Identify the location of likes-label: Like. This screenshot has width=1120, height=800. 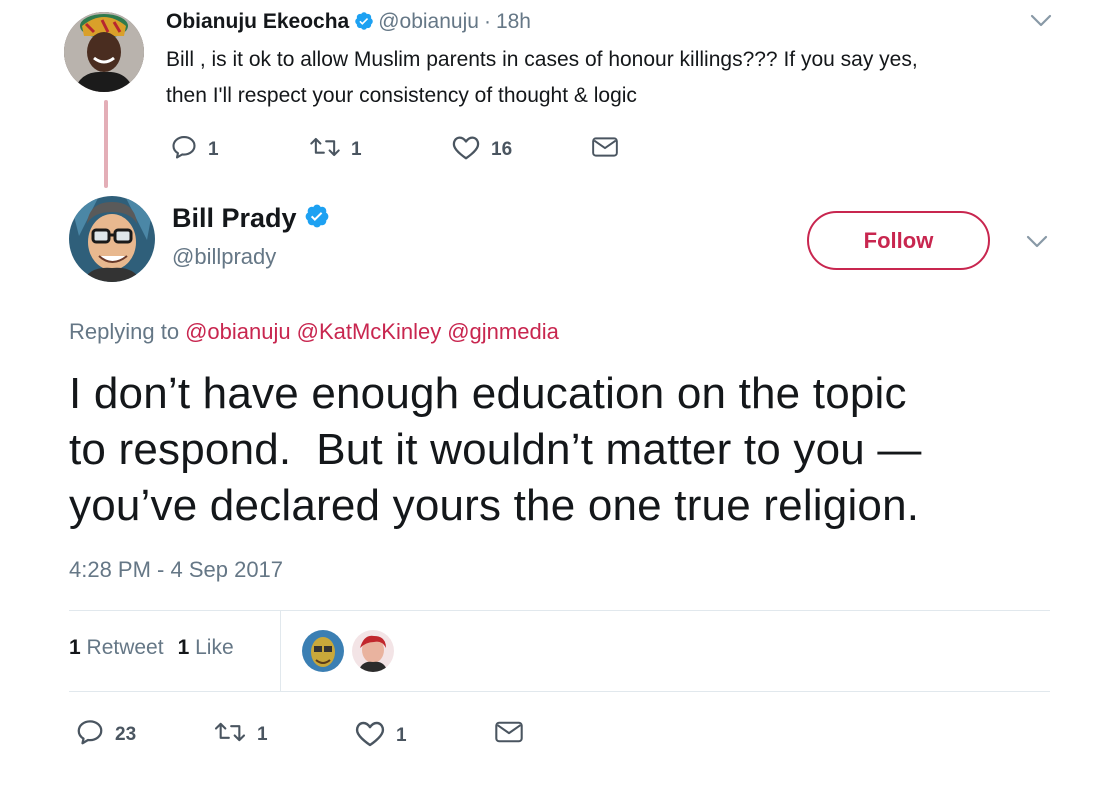
(214, 647).